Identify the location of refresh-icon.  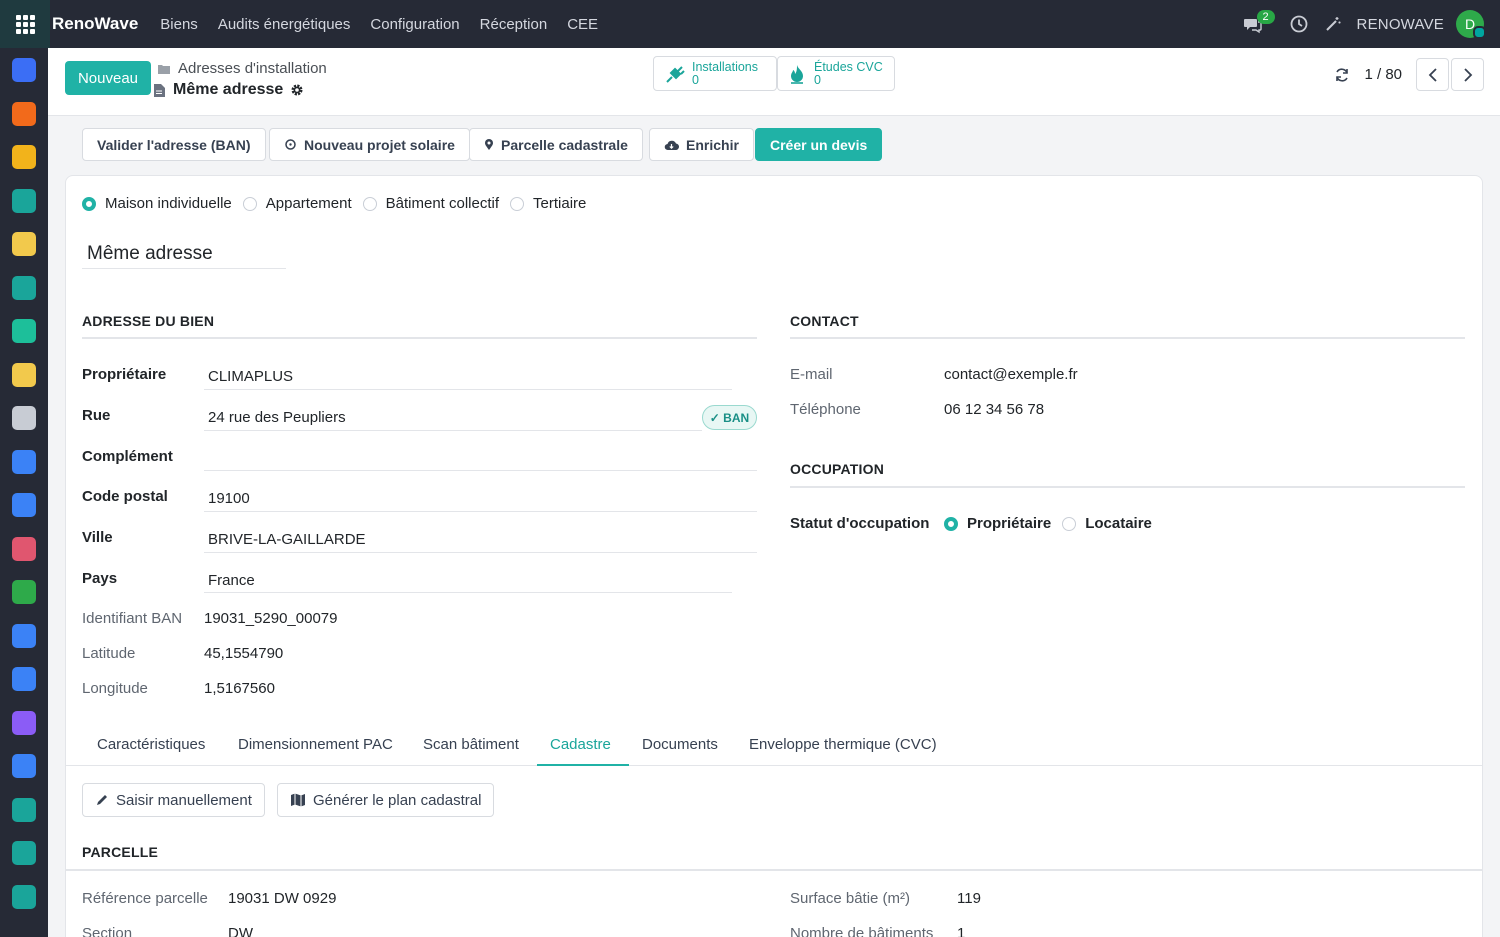
(1342, 75).